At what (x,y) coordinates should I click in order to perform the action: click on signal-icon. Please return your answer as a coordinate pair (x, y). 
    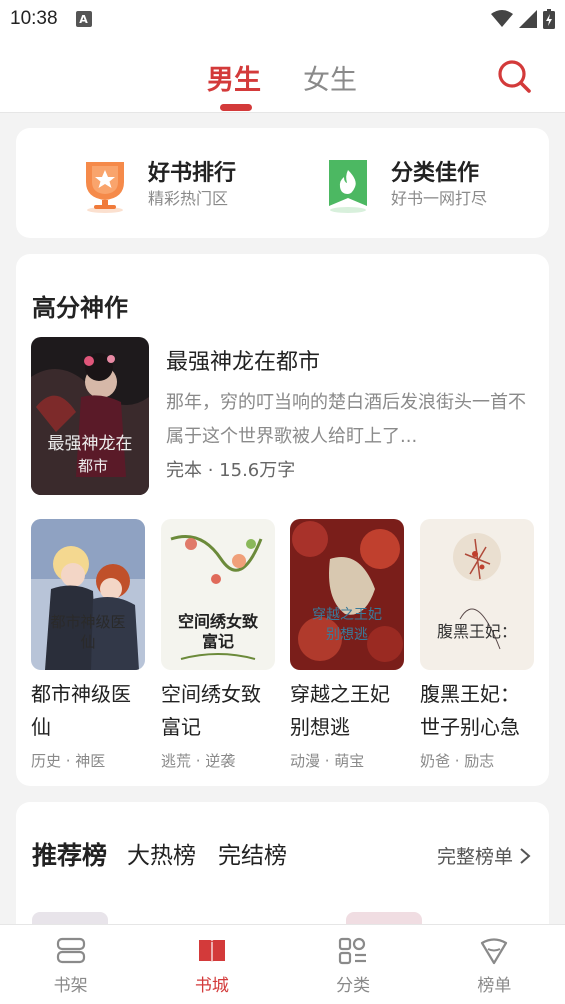
    Looking at the image, I should click on (528, 19).